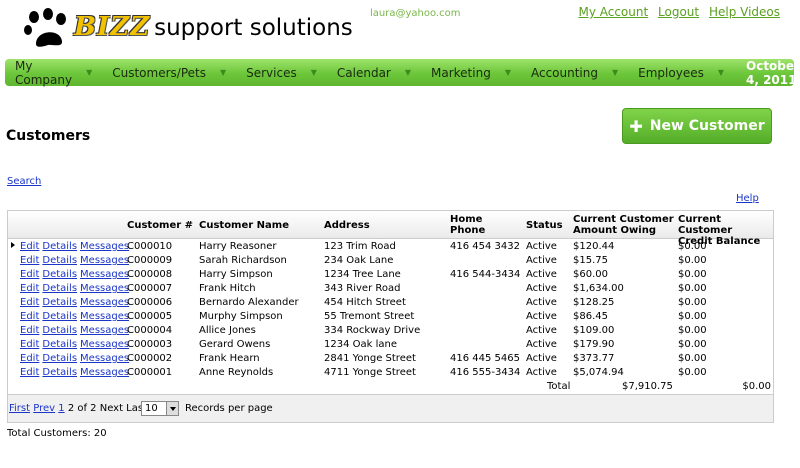 The height and width of the screenshot is (468, 800). I want to click on nav-employees: Employees ▼, so click(681, 72).